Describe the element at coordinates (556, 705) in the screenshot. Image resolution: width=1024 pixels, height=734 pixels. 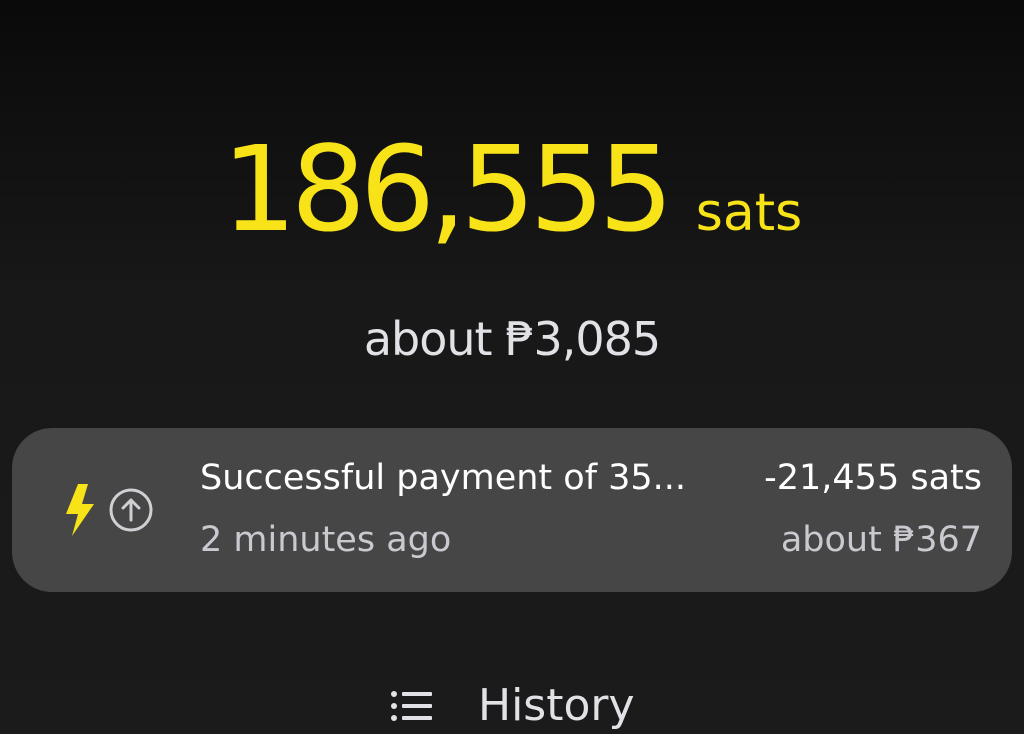
I see `history-label: History` at that location.